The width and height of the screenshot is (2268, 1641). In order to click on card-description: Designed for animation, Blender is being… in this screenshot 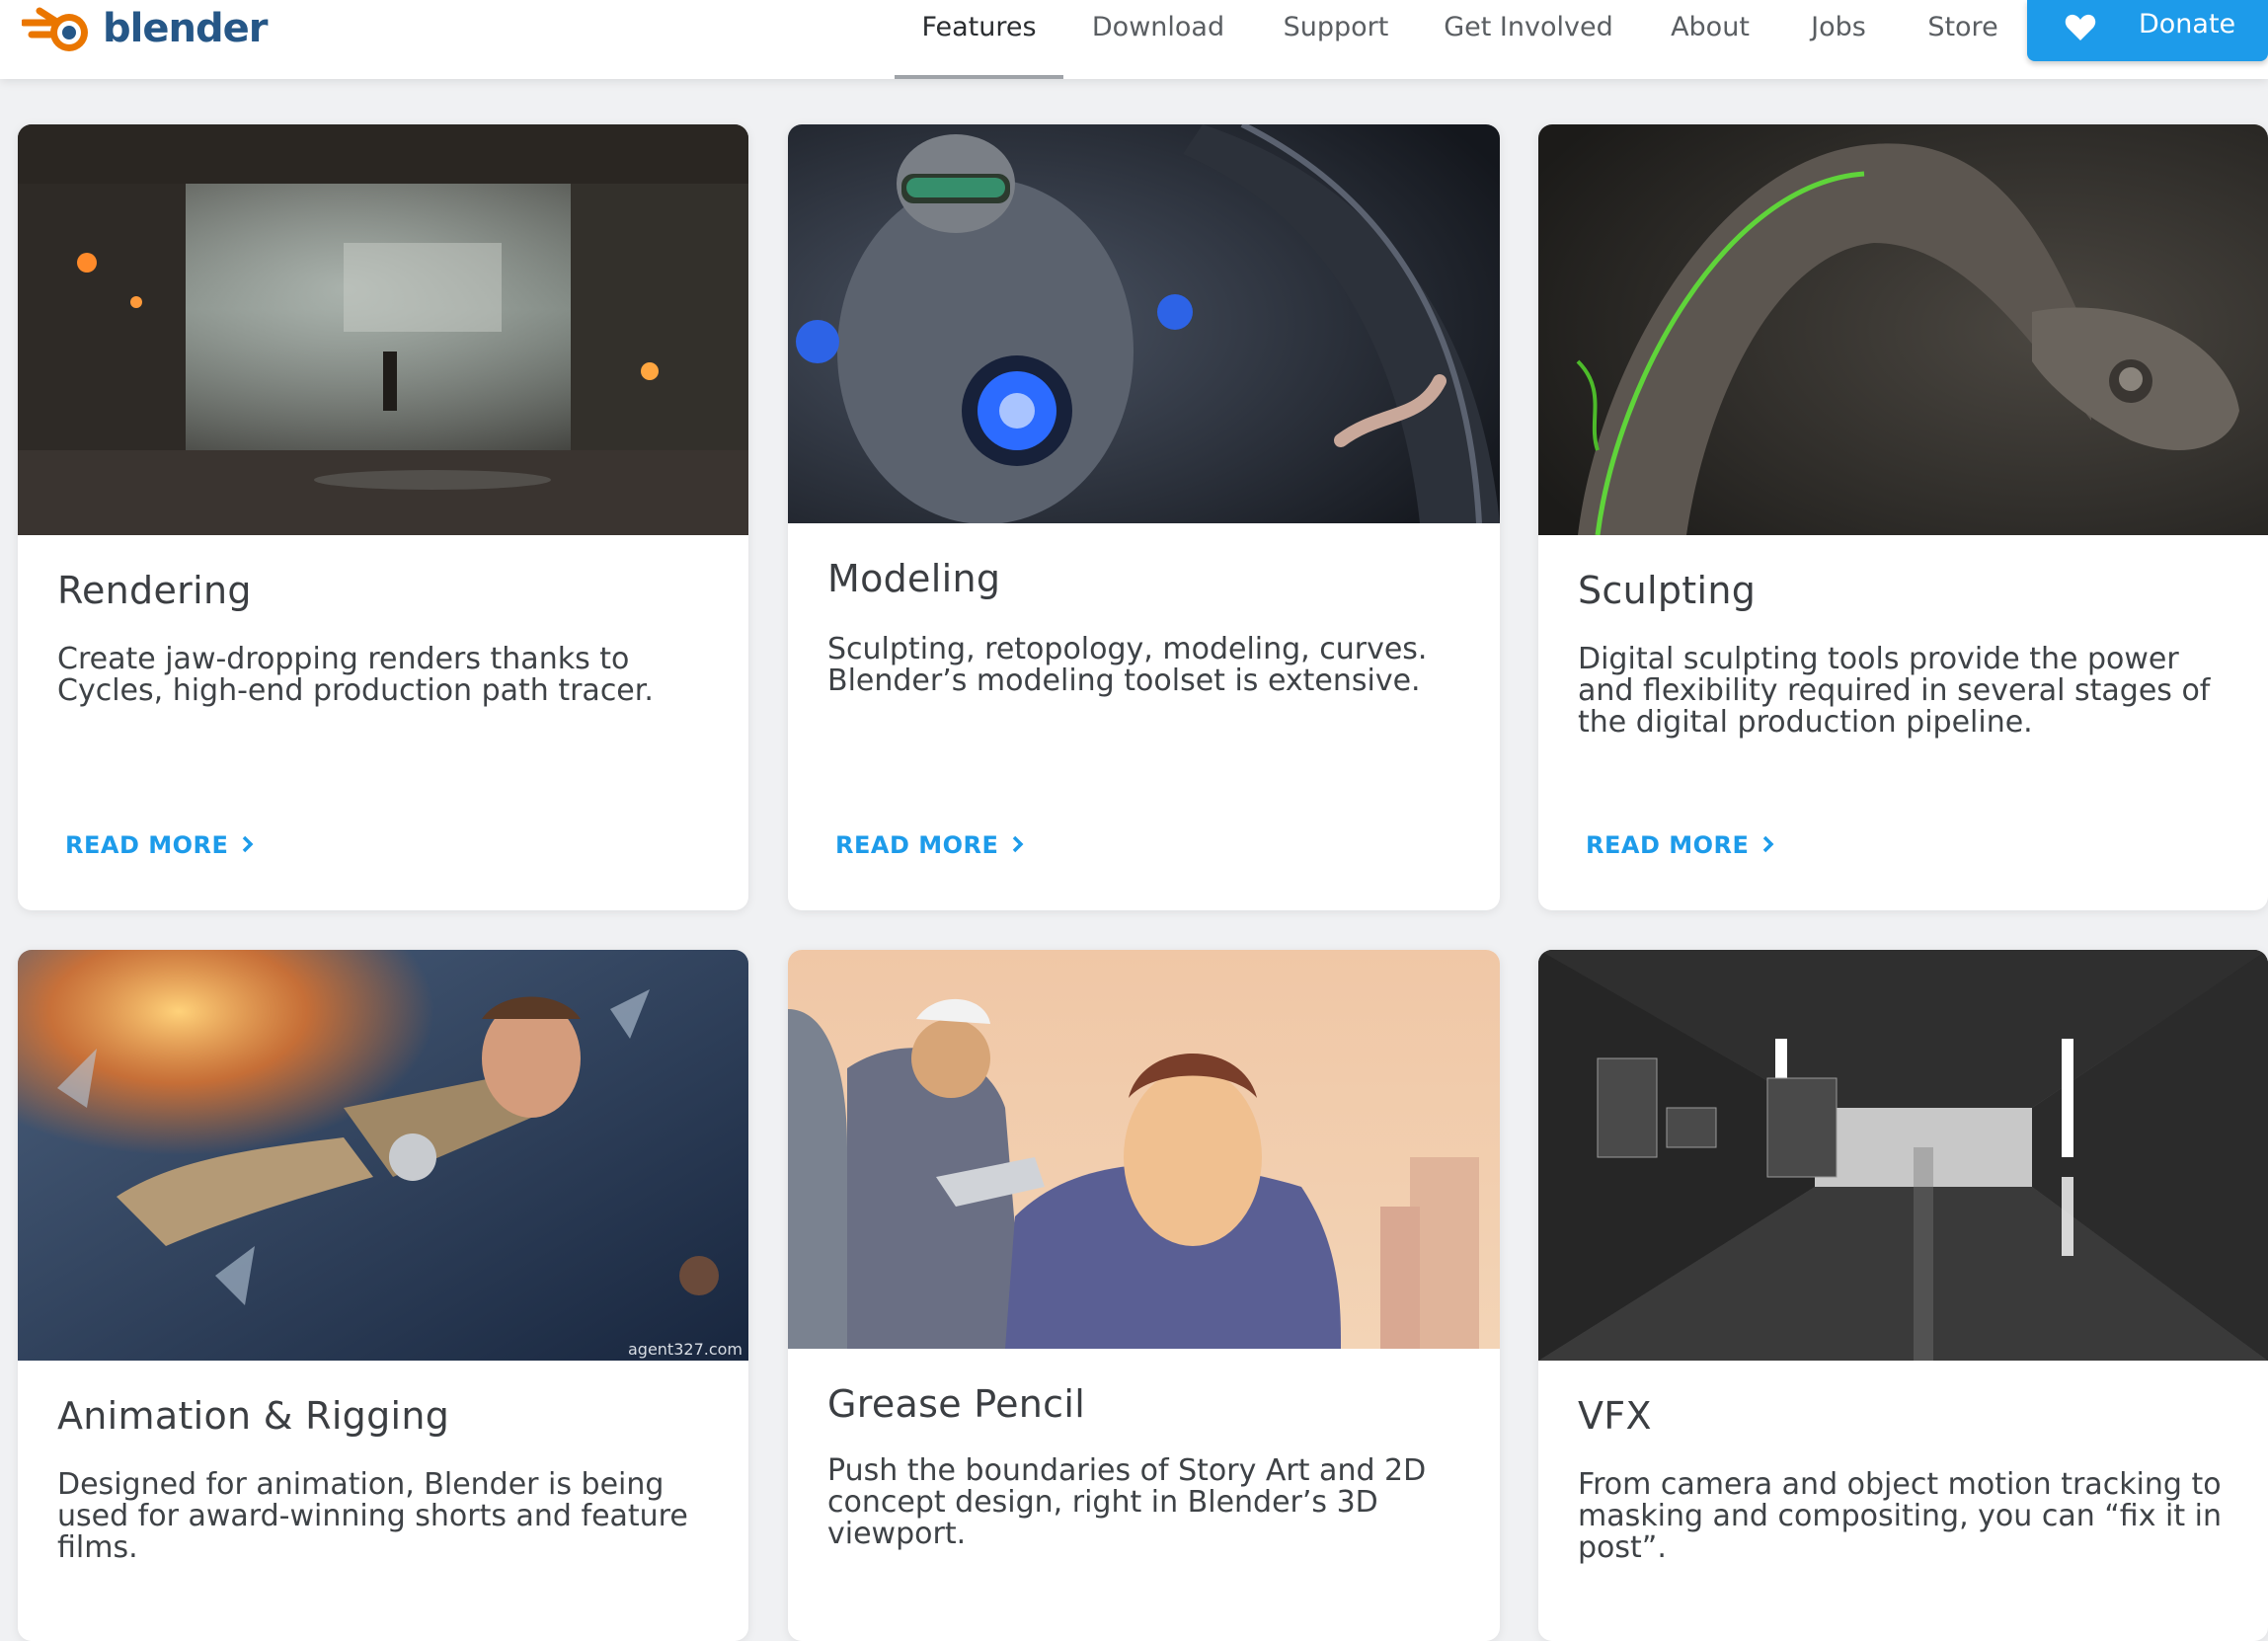, I will do `click(372, 1516)`.